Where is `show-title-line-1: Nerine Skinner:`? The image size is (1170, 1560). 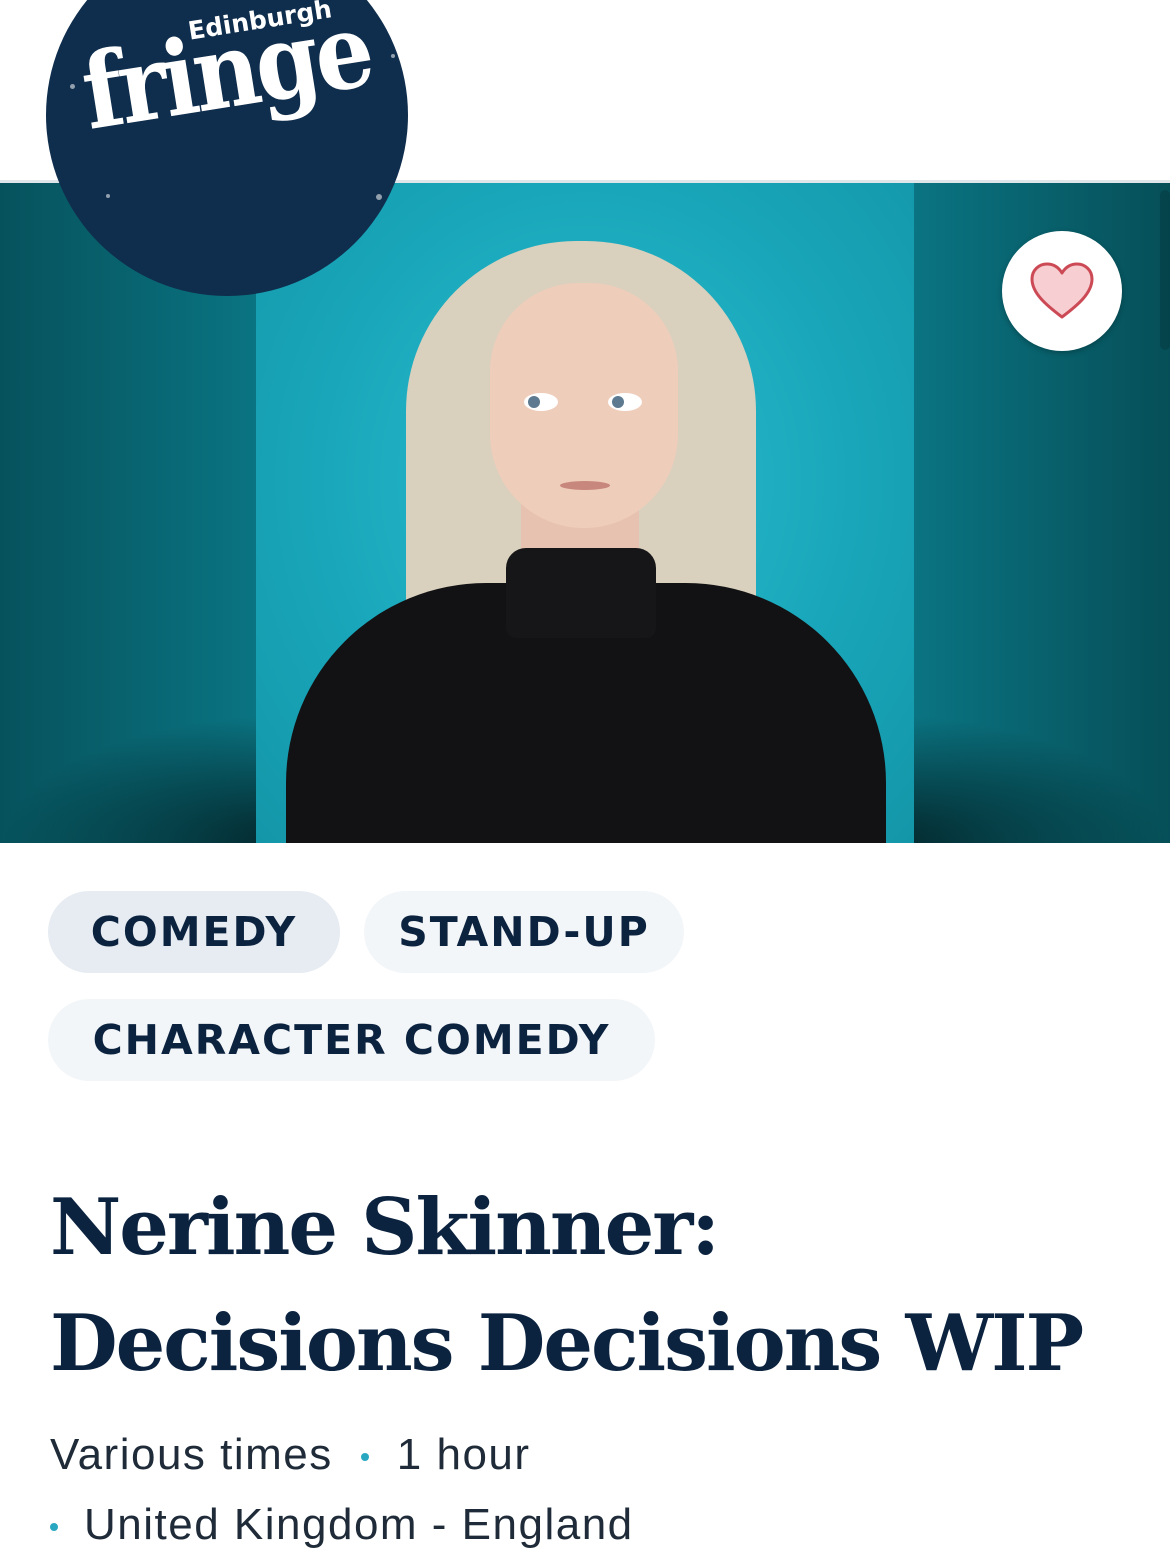
show-title-line-1: Nerine Skinner: is located at coordinates (385, 1227).